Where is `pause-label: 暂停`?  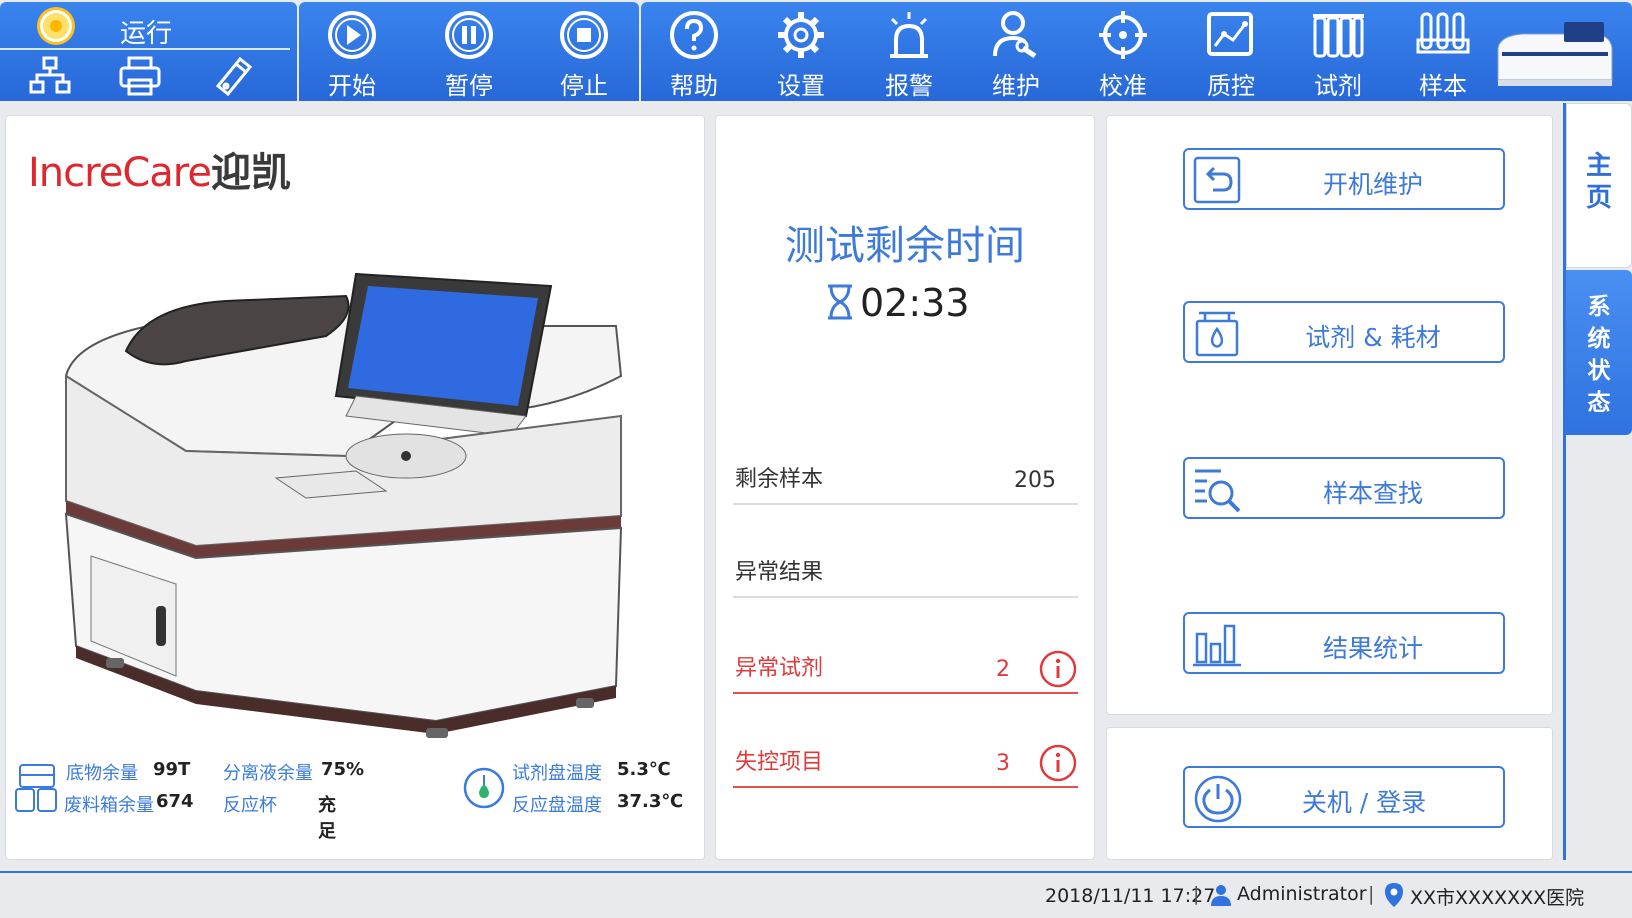
pause-label: 暂停 is located at coordinates (469, 86).